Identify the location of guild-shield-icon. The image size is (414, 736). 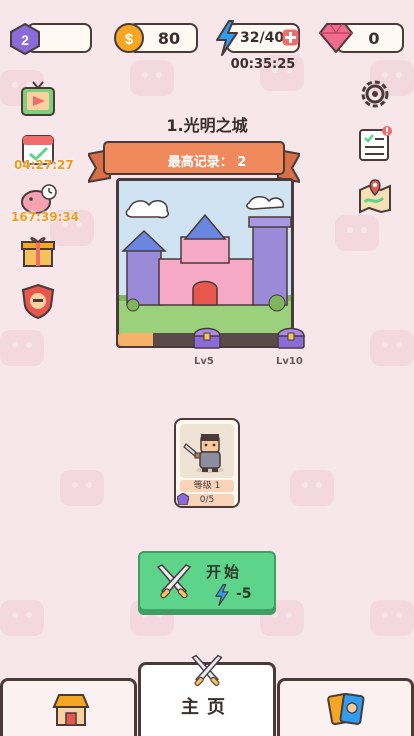
(38, 301).